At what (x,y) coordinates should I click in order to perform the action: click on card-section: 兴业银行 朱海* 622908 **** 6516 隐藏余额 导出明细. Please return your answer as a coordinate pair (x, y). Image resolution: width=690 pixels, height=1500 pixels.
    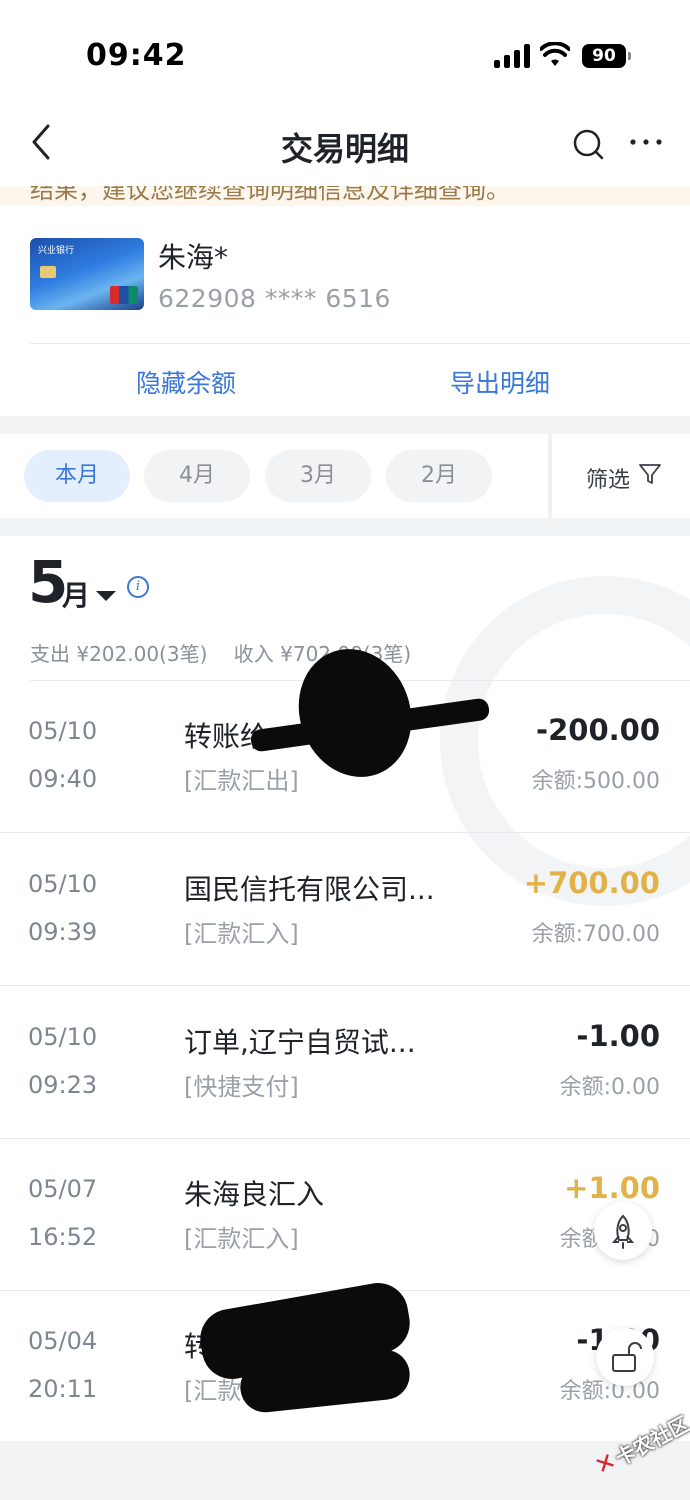
    Looking at the image, I should click on (345, 311).